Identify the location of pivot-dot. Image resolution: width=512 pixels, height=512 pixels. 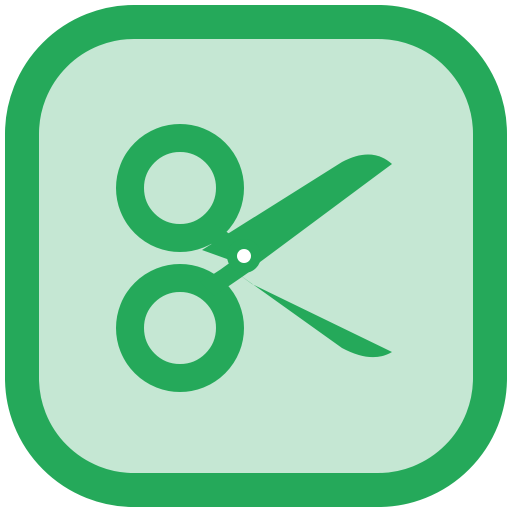
(244, 256).